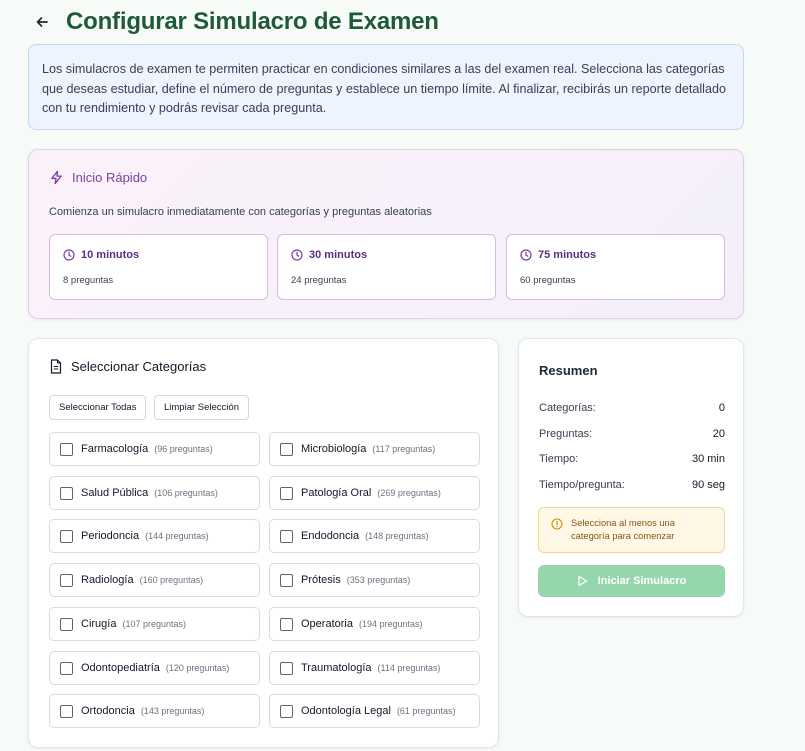  Describe the element at coordinates (321, 580) in the screenshot. I see `category-name: Prótesis` at that location.